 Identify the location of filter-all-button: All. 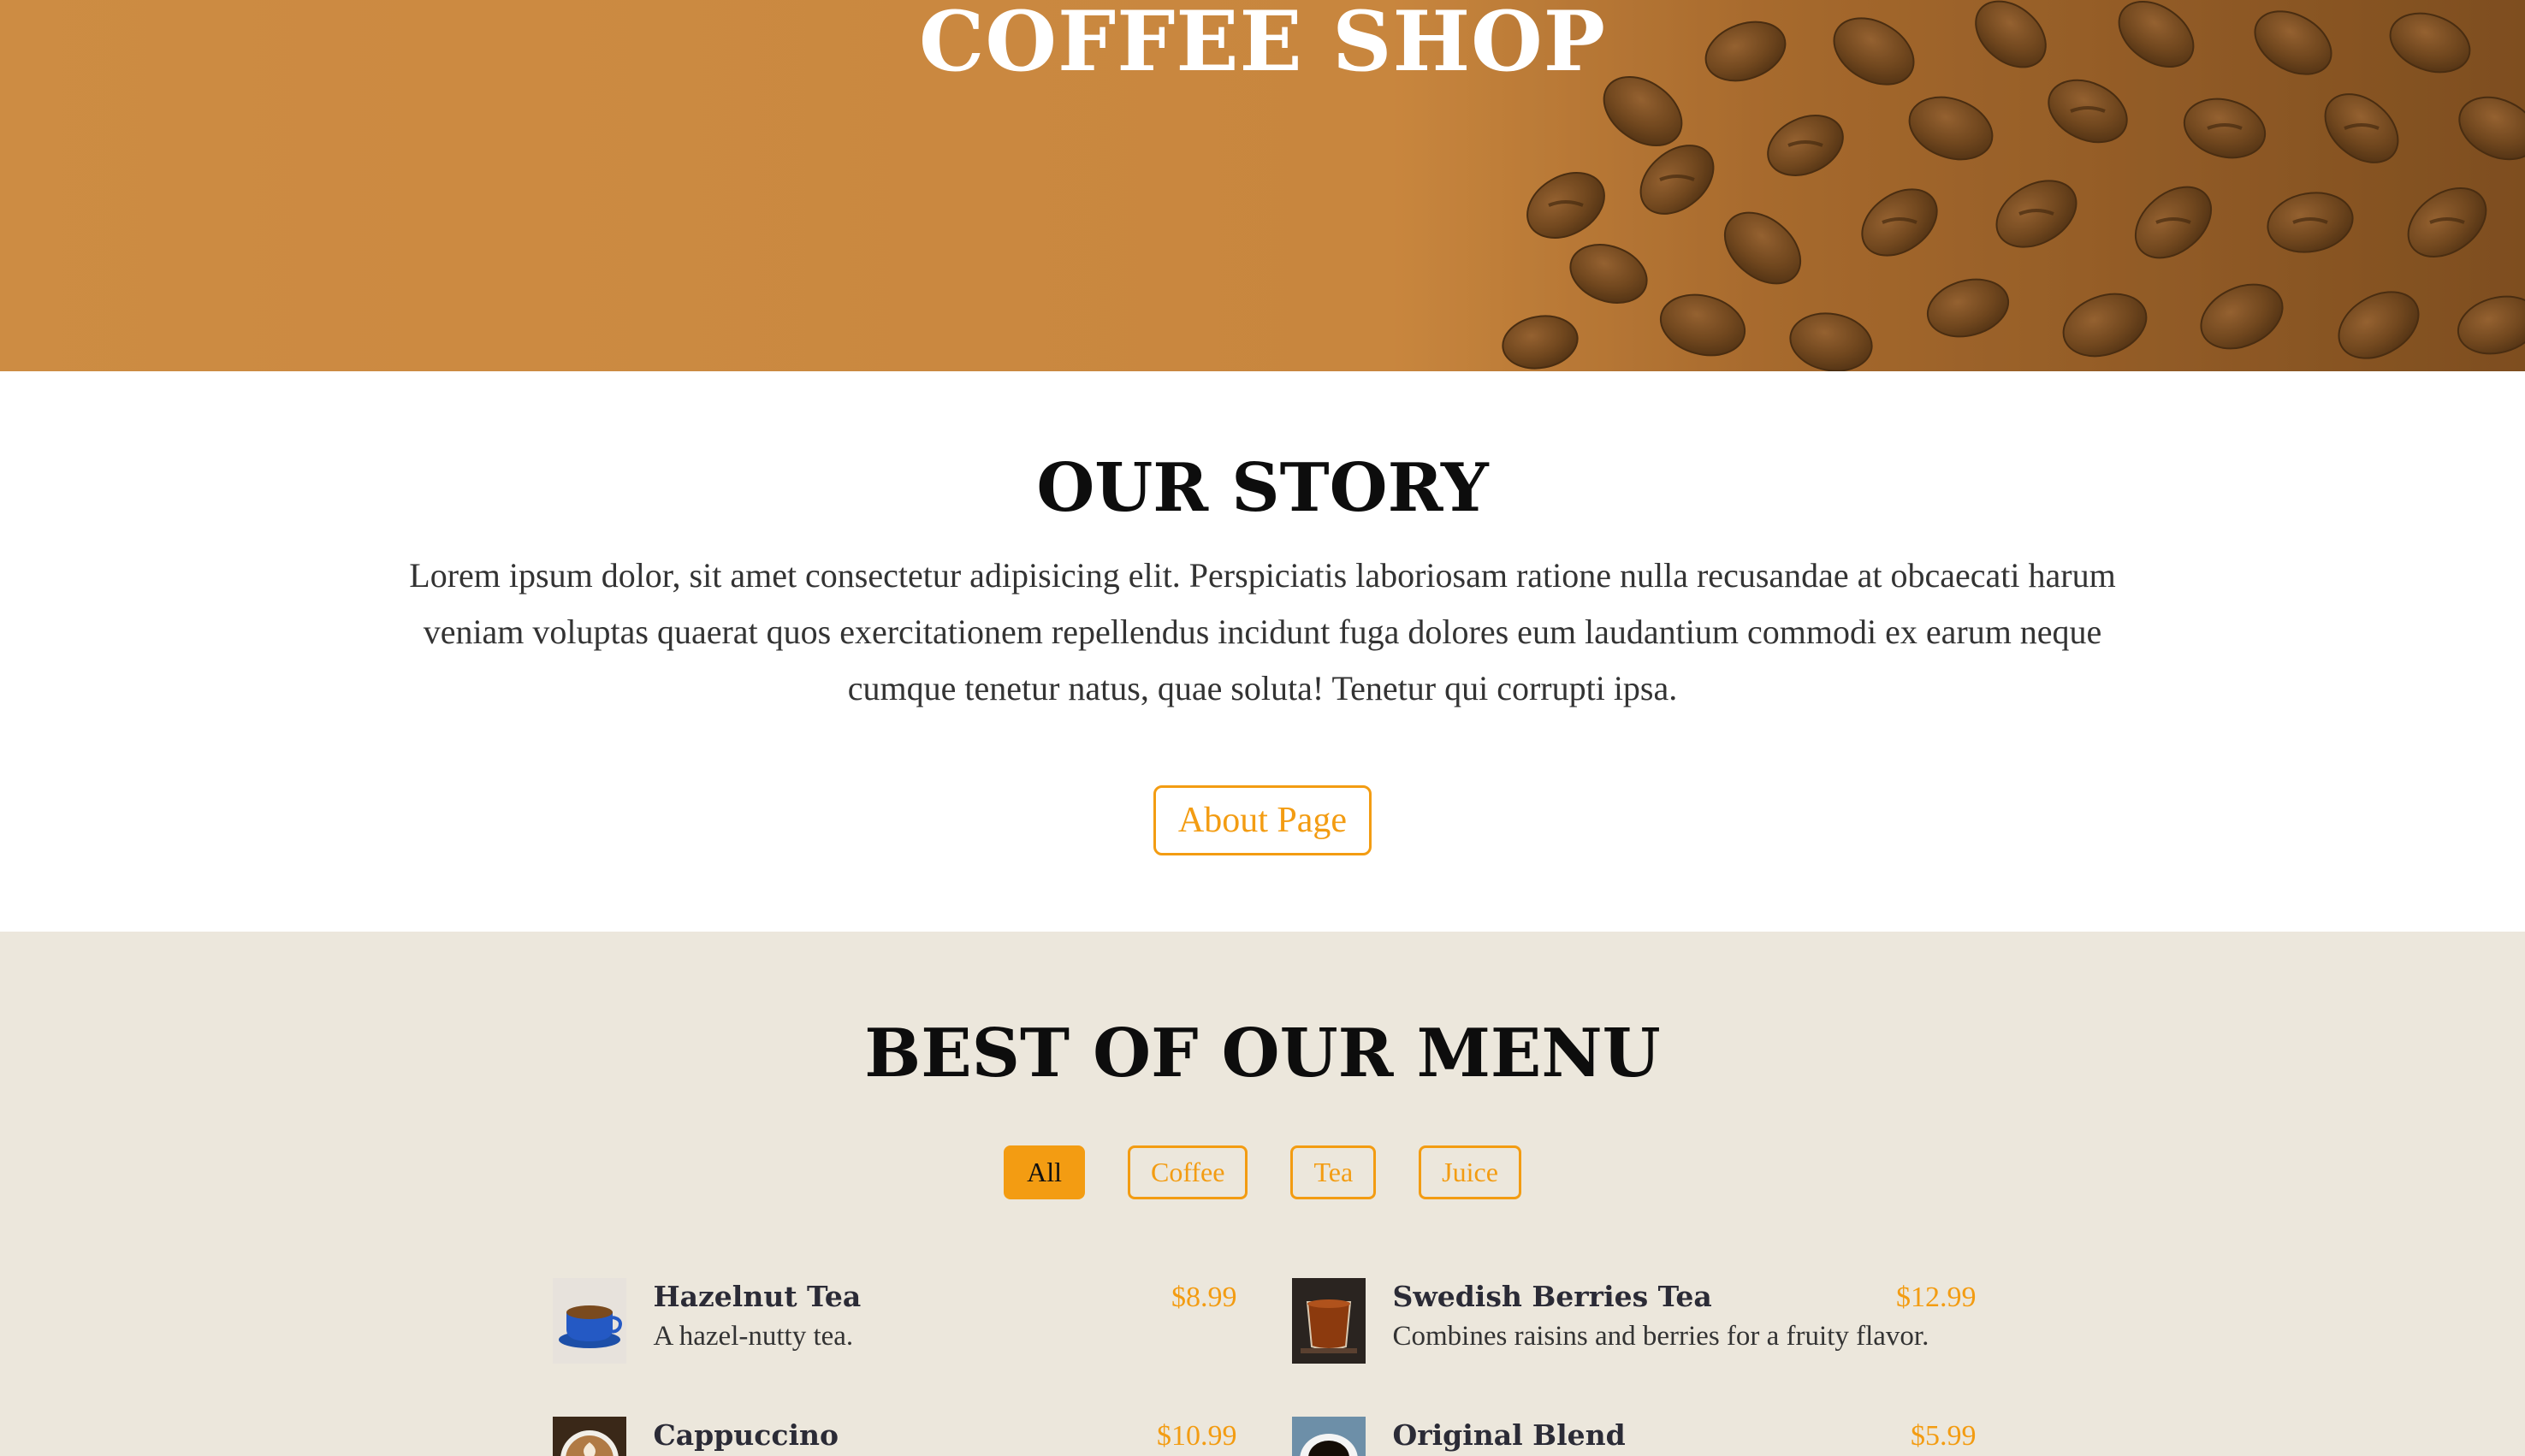
(1044, 1172).